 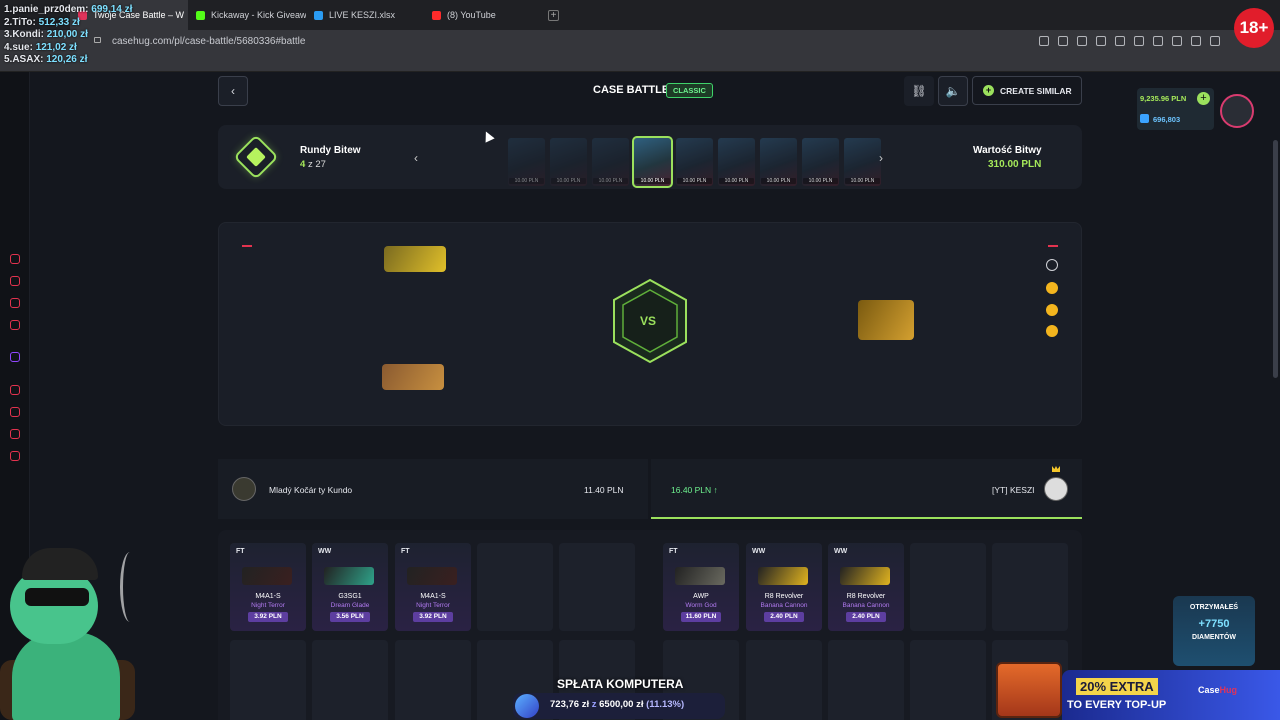 What do you see at coordinates (1209, 690) in the screenshot?
I see `brand-part: Case` at bounding box center [1209, 690].